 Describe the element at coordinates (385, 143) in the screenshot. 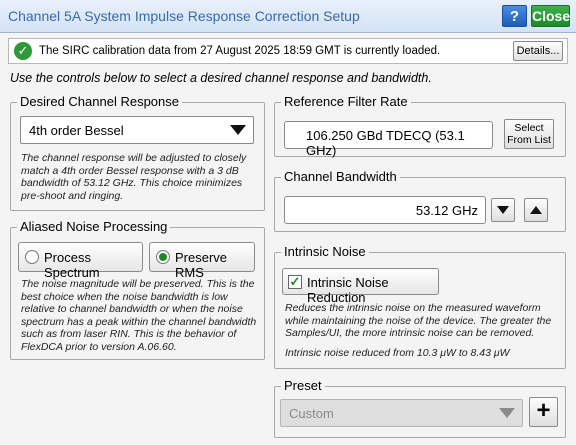

I see `reference-filter-value: 106.250 GBd TDECQ (53.1 GHz)` at that location.